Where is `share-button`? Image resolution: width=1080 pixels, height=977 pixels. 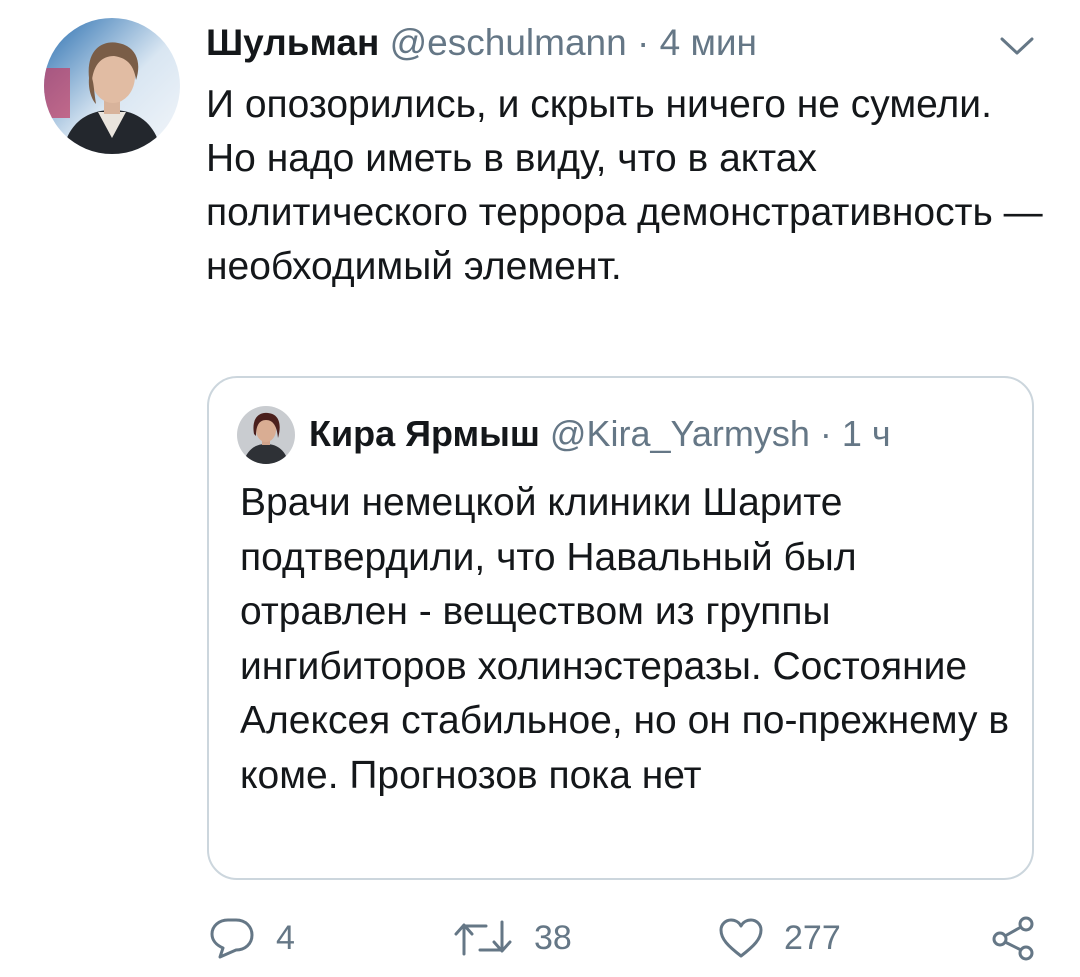
share-button is located at coordinates (1013, 938).